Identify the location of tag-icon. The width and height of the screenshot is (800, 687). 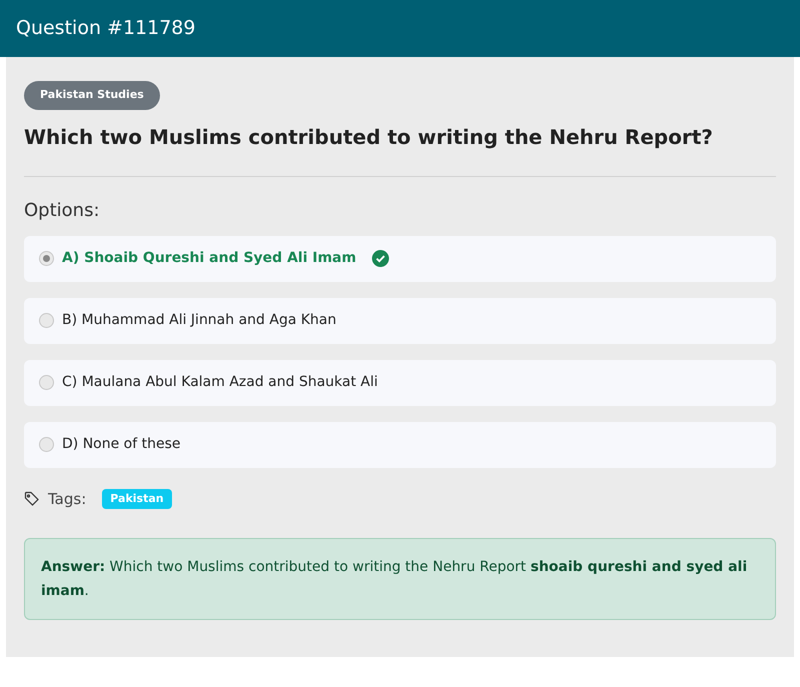
(32, 498).